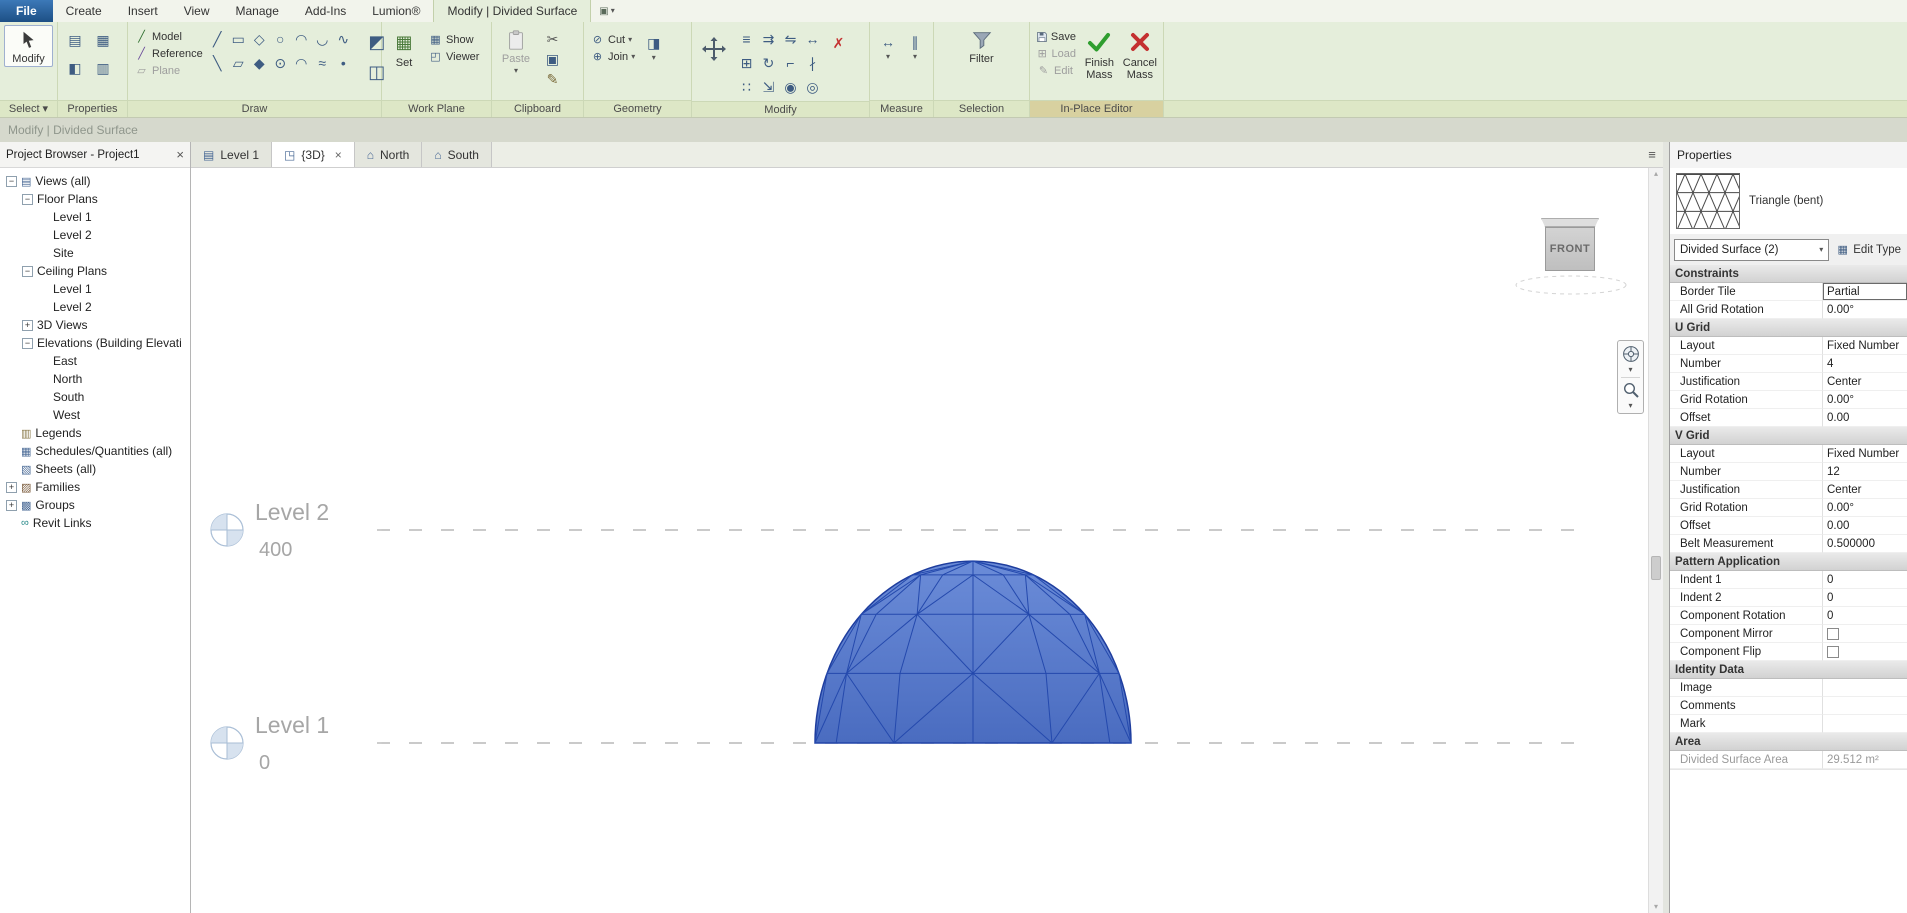  What do you see at coordinates (1788, 742) in the screenshot?
I see `property-group-area: Area` at bounding box center [1788, 742].